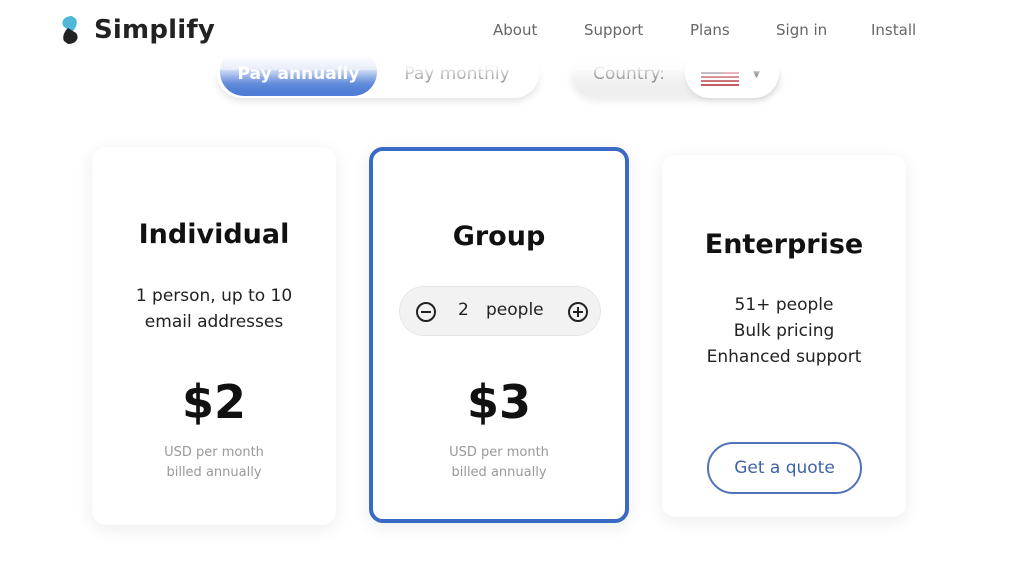 Image resolution: width=1024 pixels, height=576 pixels. Describe the element at coordinates (578, 312) in the screenshot. I see `plus-circle-icon` at that location.